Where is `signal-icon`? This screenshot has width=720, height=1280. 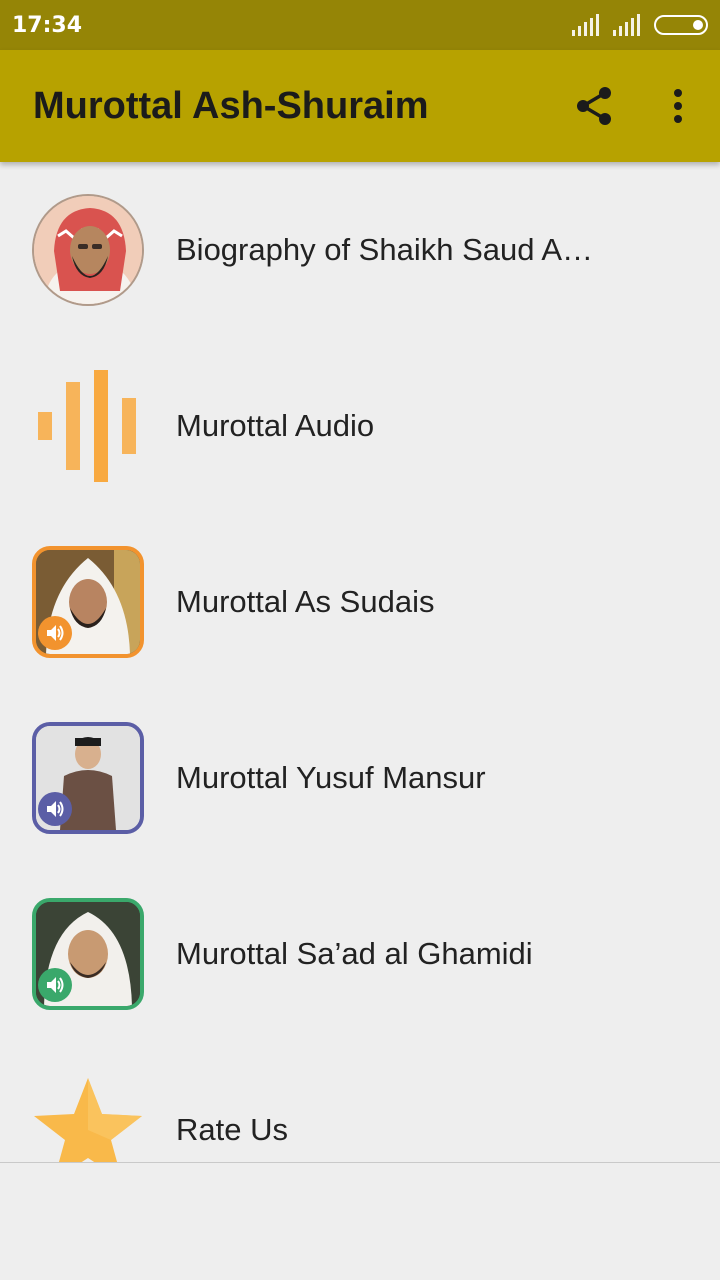 signal-icon is located at coordinates (585, 25).